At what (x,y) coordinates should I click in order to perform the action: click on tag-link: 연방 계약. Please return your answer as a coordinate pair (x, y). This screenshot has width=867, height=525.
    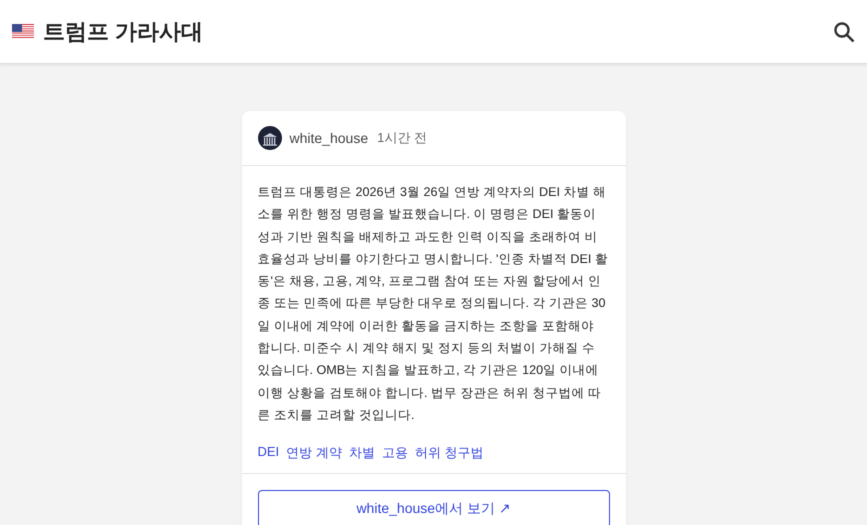
    Looking at the image, I should click on (314, 453).